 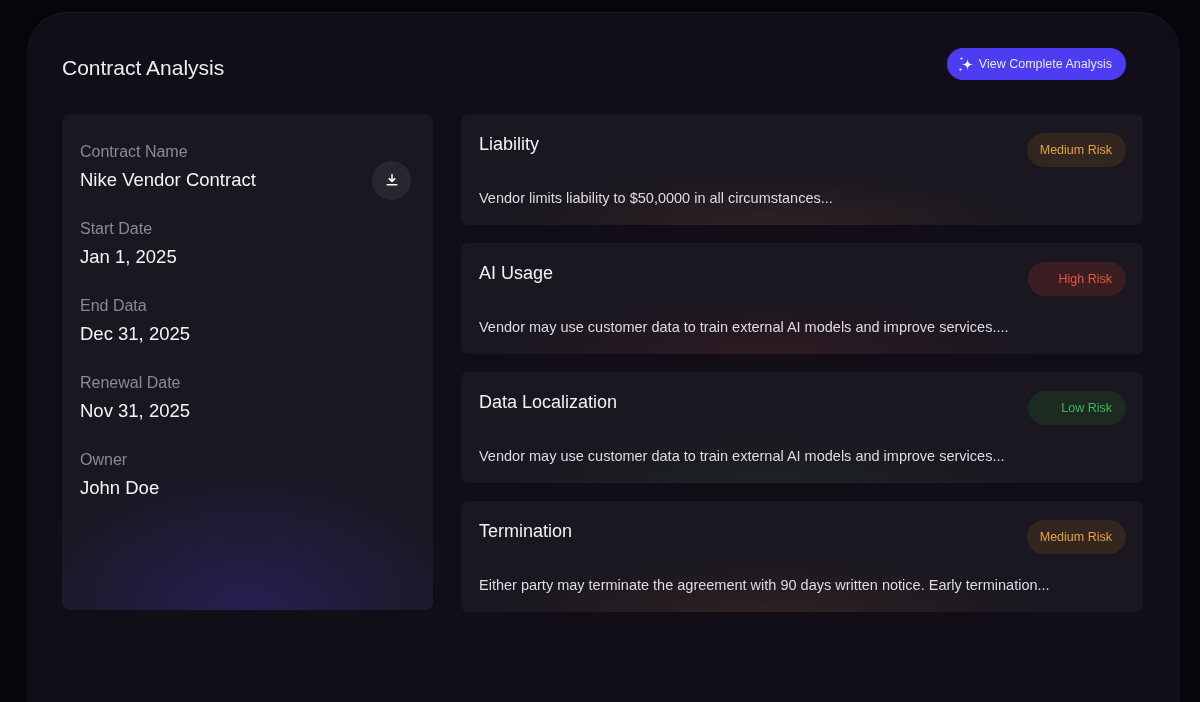 I want to click on download-icon, so click(x=391, y=180).